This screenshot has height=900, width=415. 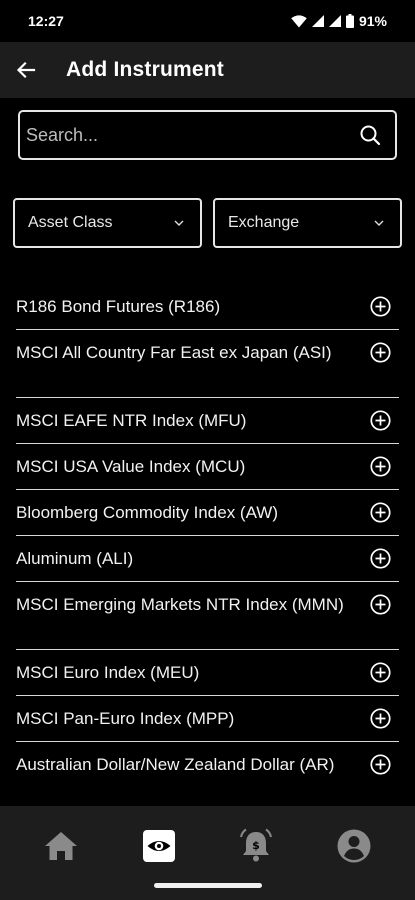 I want to click on search-input, so click(x=191, y=135).